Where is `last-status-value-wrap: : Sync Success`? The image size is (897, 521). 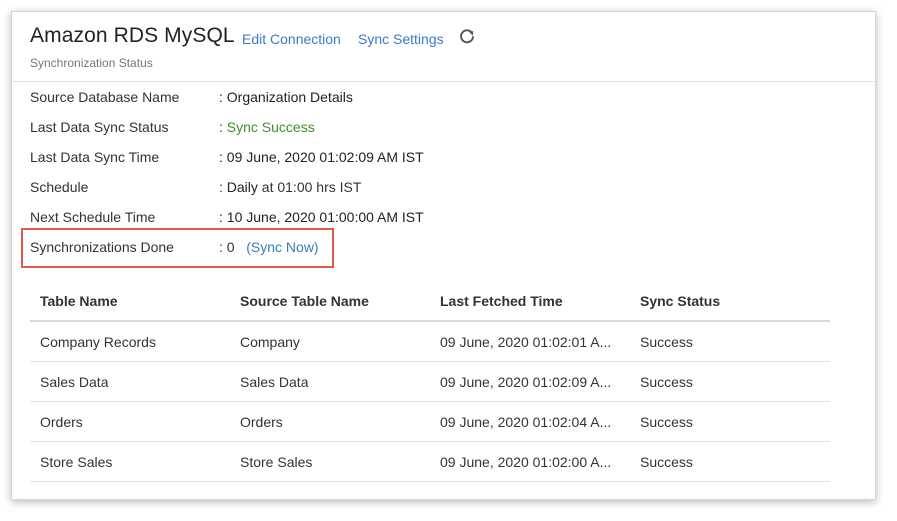
last-status-value-wrap: : Sync Success is located at coordinates (267, 127).